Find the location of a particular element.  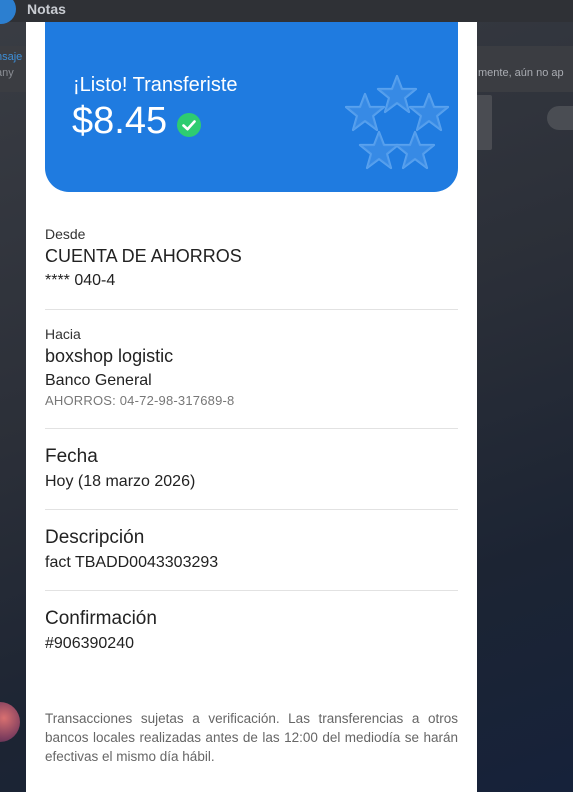

background-user-avatar is located at coordinates (10, 722).